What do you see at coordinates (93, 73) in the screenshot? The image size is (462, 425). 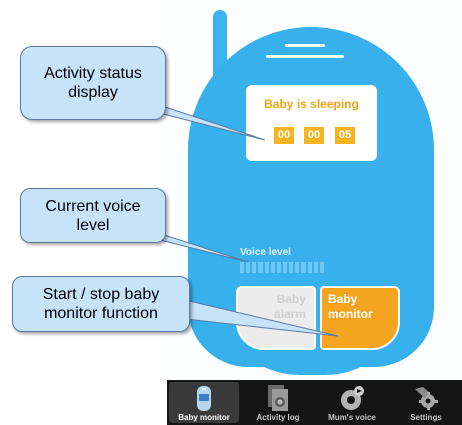 I see `callout-activity-line1: Activity status` at bounding box center [93, 73].